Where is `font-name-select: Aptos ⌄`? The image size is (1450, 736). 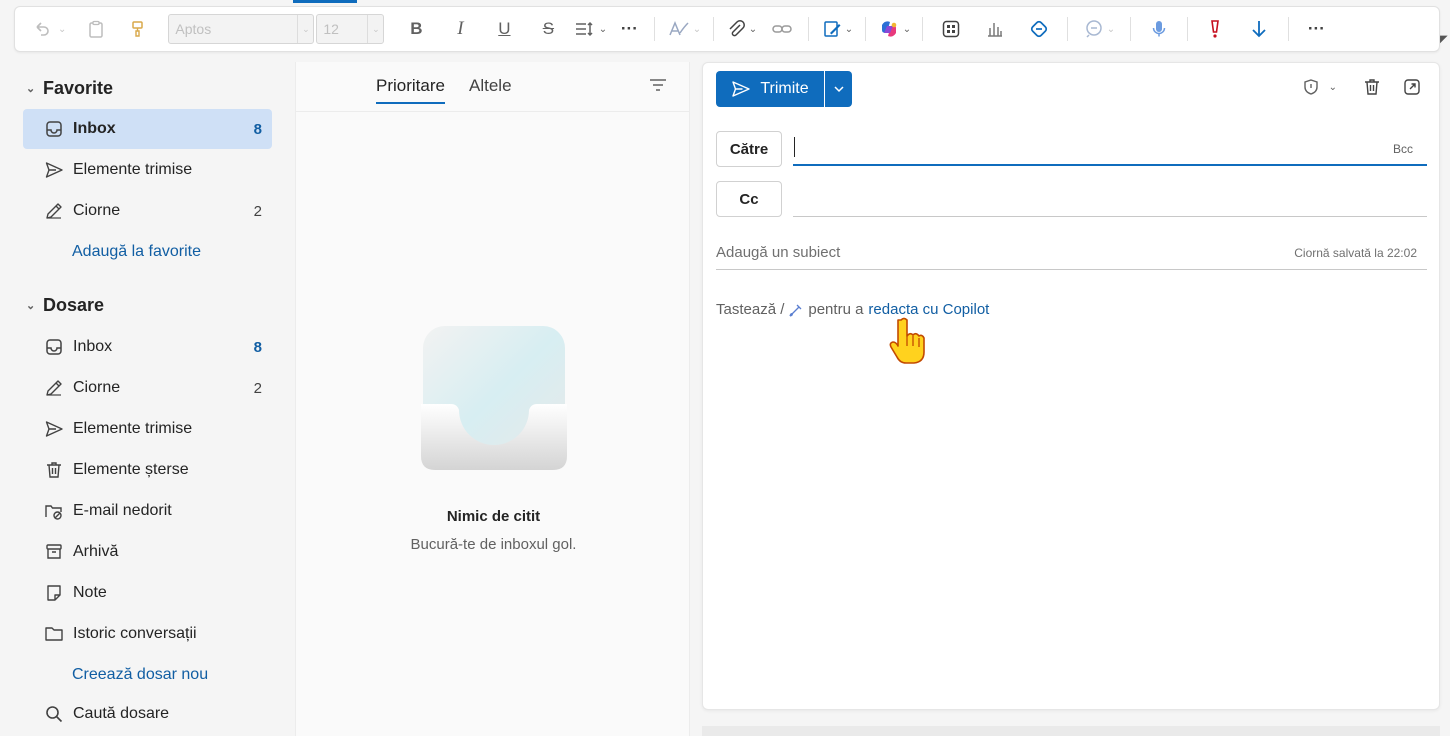
font-name-select: Aptos ⌄ is located at coordinates (241, 29).